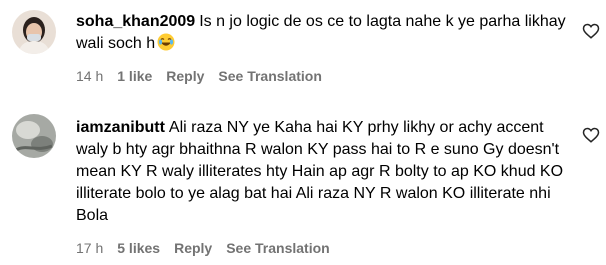  I want to click on comment-time: 17 h, so click(90, 248).